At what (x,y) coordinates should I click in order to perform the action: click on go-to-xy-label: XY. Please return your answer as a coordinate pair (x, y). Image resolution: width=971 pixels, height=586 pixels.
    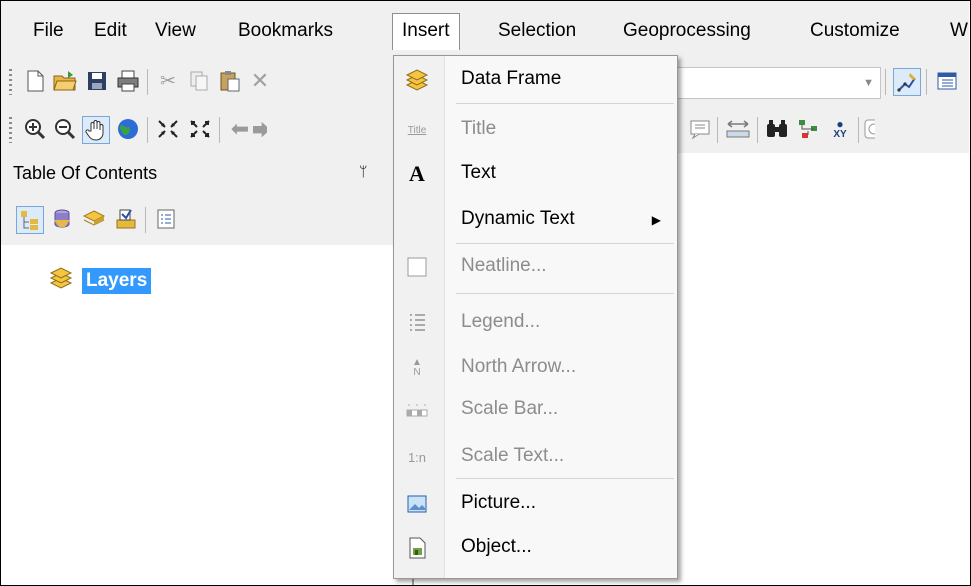
    Looking at the image, I should click on (840, 134).